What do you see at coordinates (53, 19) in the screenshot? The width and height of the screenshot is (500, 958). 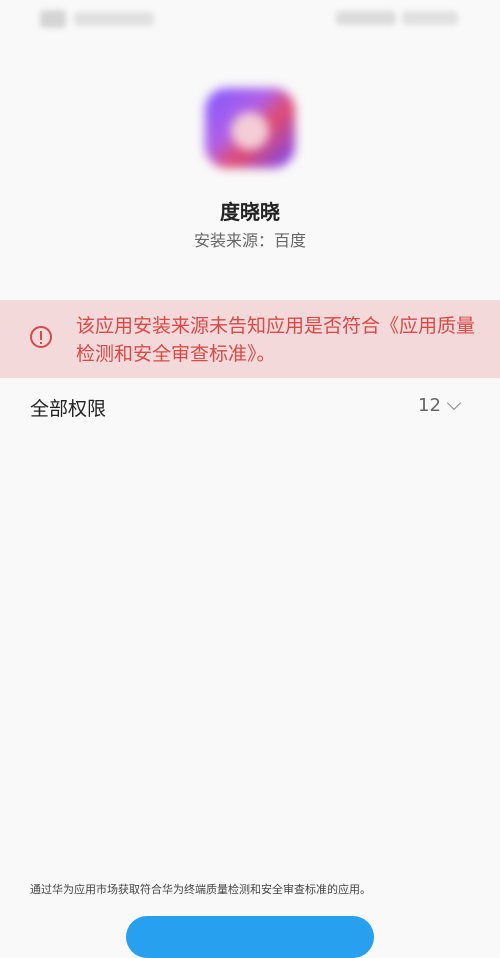 I see `carrier-icon` at bounding box center [53, 19].